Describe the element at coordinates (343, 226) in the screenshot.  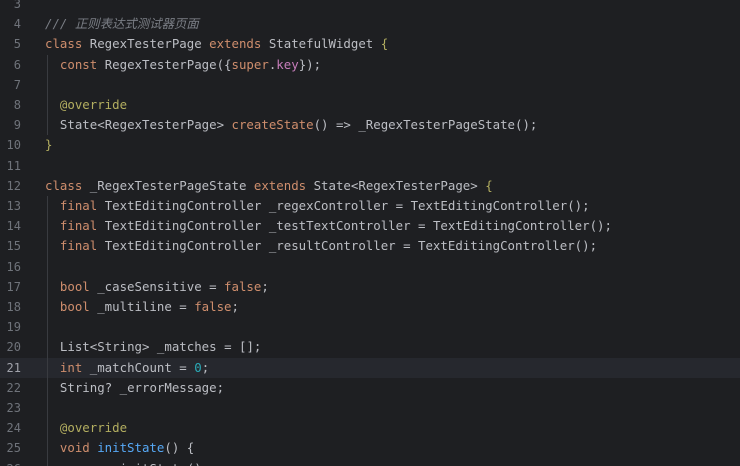
I see `code-token: _testTextController` at that location.